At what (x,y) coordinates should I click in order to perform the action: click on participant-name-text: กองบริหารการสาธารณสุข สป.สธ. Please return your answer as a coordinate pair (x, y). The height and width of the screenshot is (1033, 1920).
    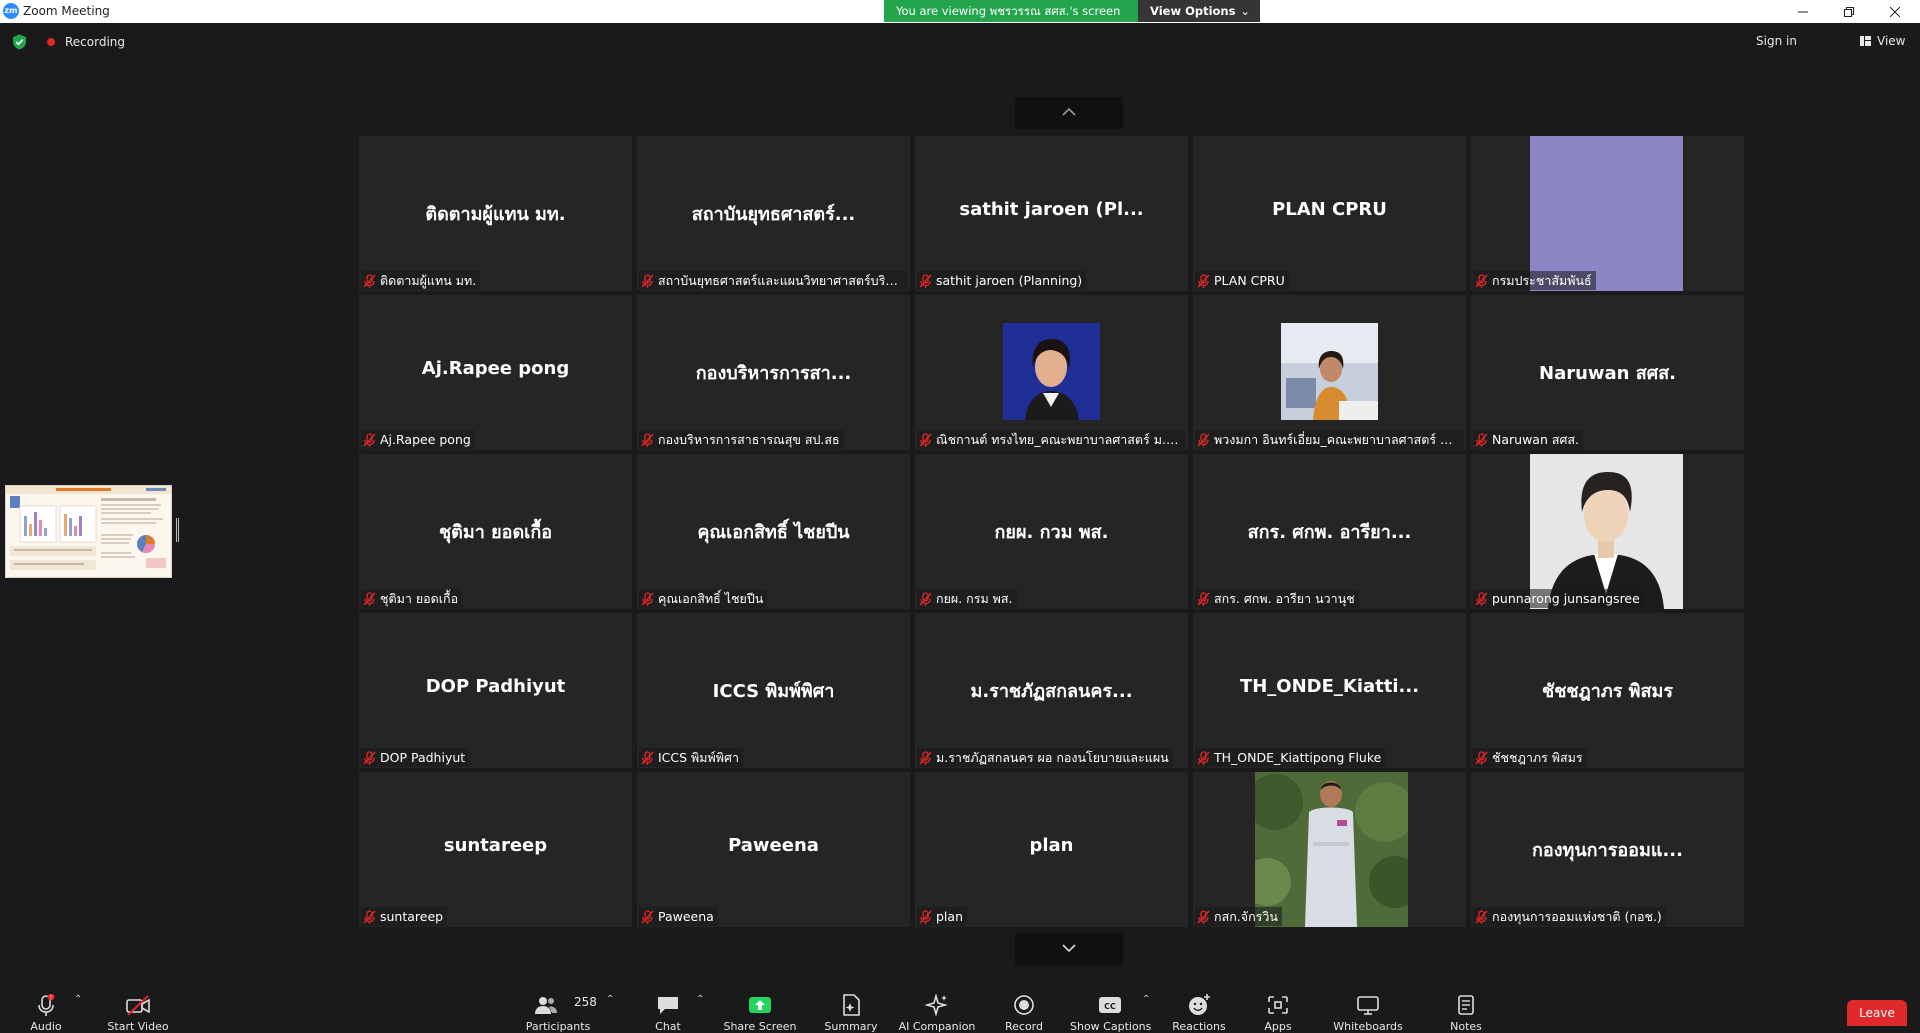
    Looking at the image, I should click on (749, 439).